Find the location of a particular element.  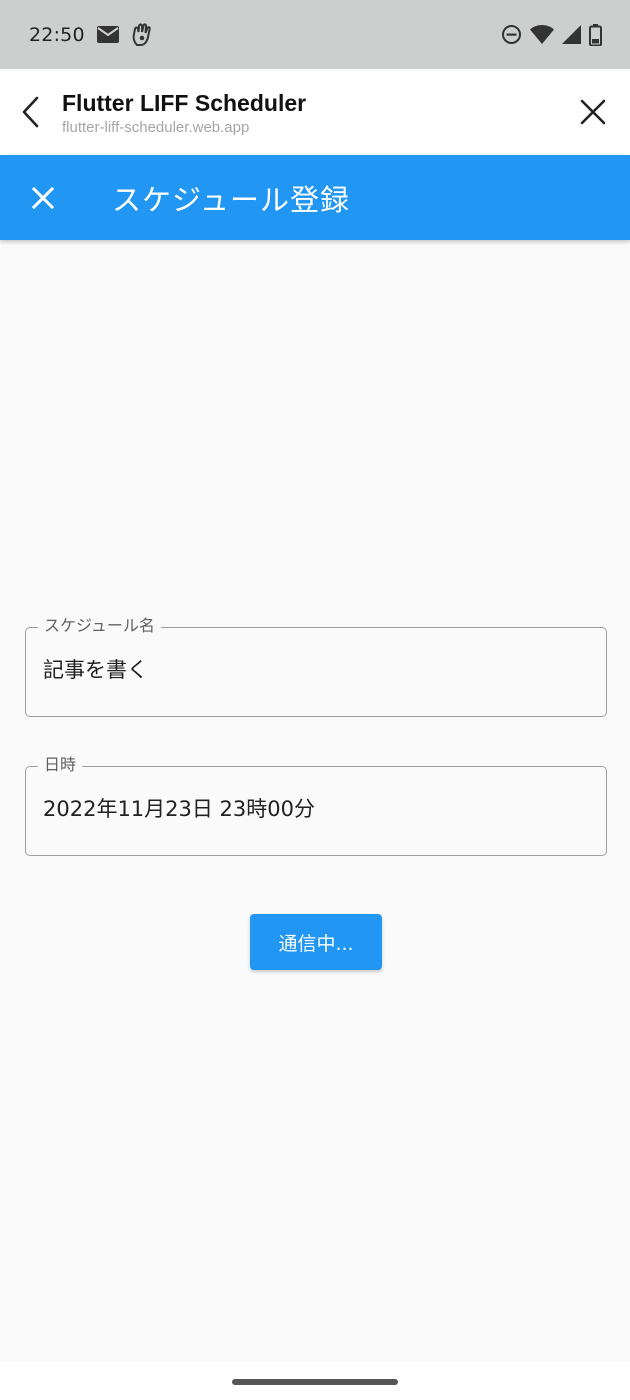

chevron-left-icon is located at coordinates (30, 112).